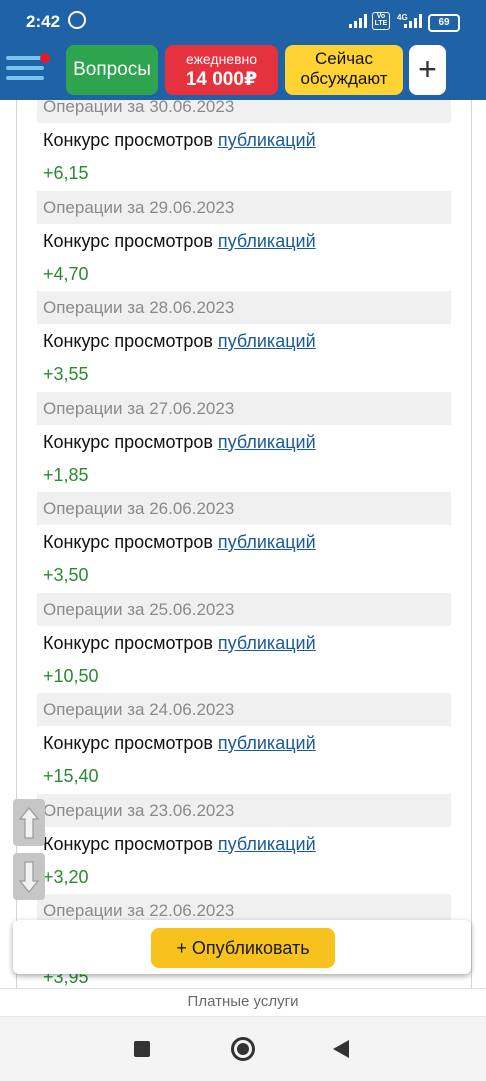 This screenshot has height=1081, width=486. Describe the element at coordinates (244, 810) in the screenshot. I see `operation-date: Операции за 23.06.2023` at that location.